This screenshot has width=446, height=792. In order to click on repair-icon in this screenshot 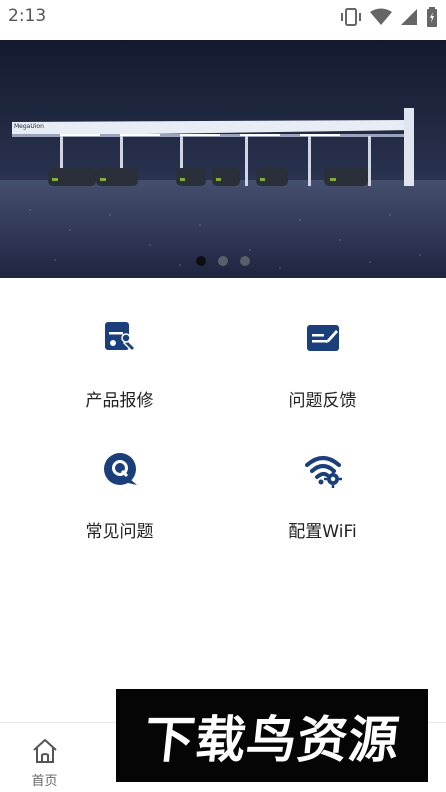, I will do `click(120, 337)`.